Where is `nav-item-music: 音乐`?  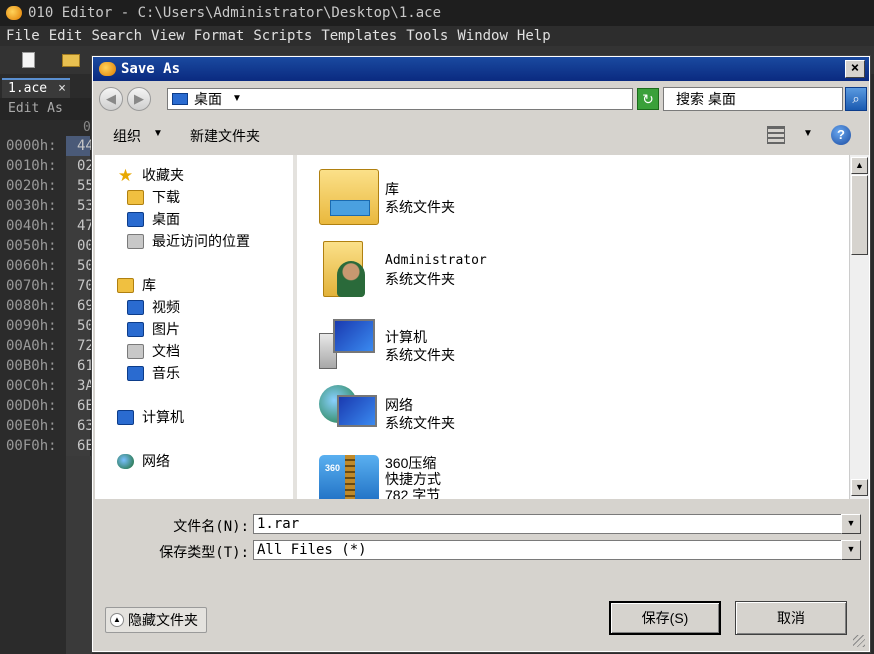 nav-item-music: 音乐 is located at coordinates (153, 373).